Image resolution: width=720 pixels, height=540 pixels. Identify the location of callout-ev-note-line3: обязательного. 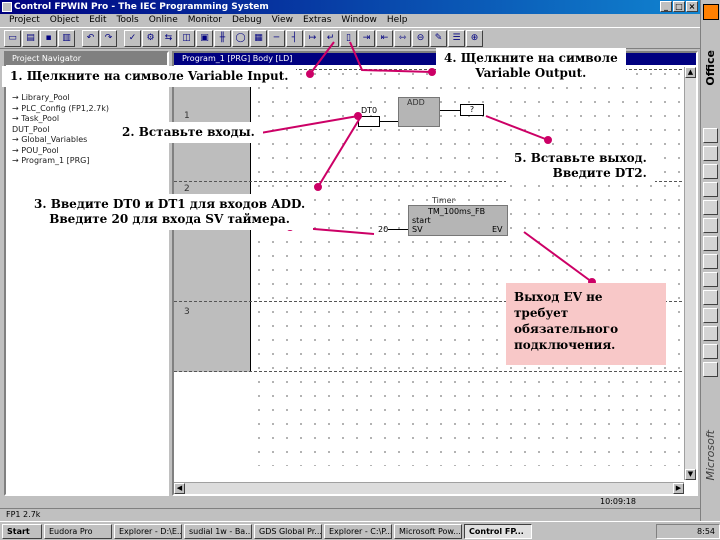
(566, 329).